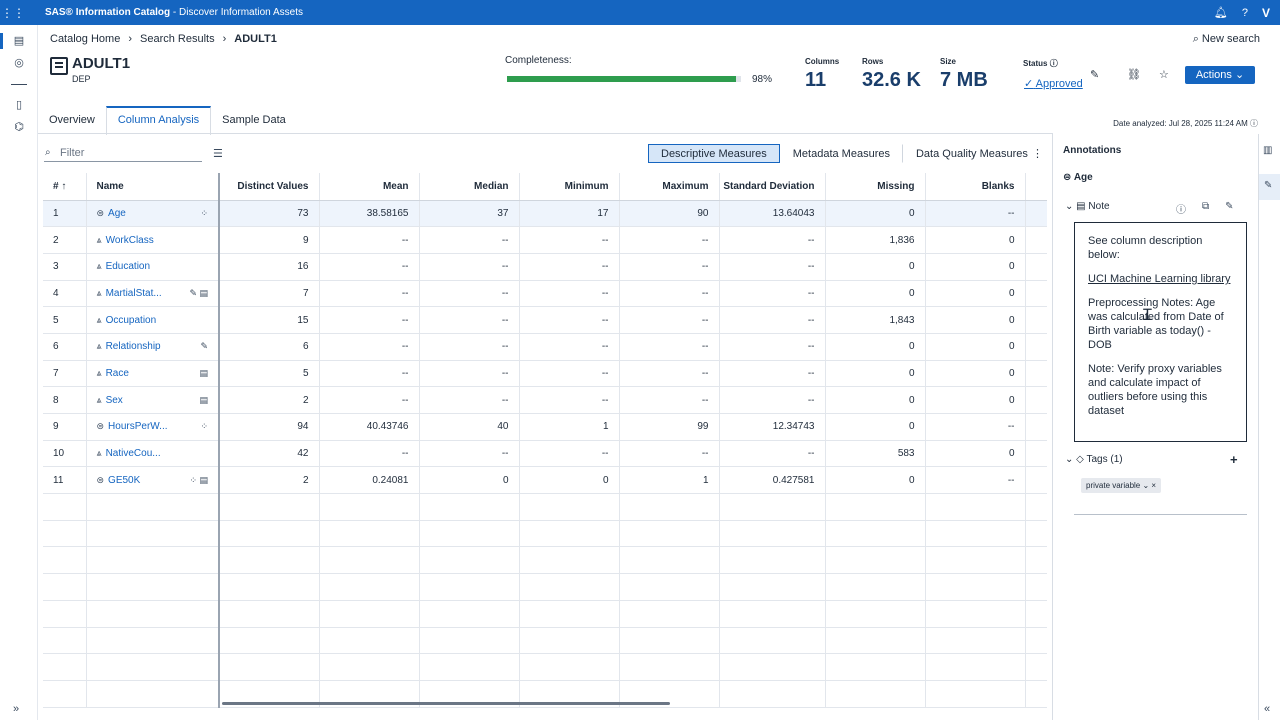 The height and width of the screenshot is (720, 1280). Describe the element at coordinates (153, 374) in the screenshot. I see `cell-name: ⩓ Race ▤` at that location.